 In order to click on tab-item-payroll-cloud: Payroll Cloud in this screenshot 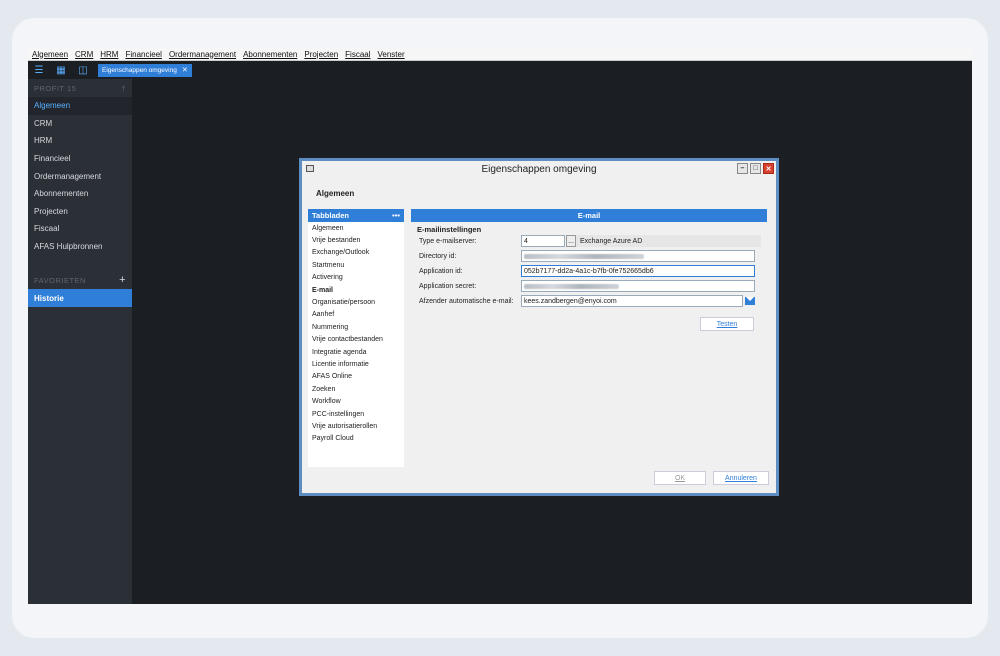, I will do `click(356, 439)`.